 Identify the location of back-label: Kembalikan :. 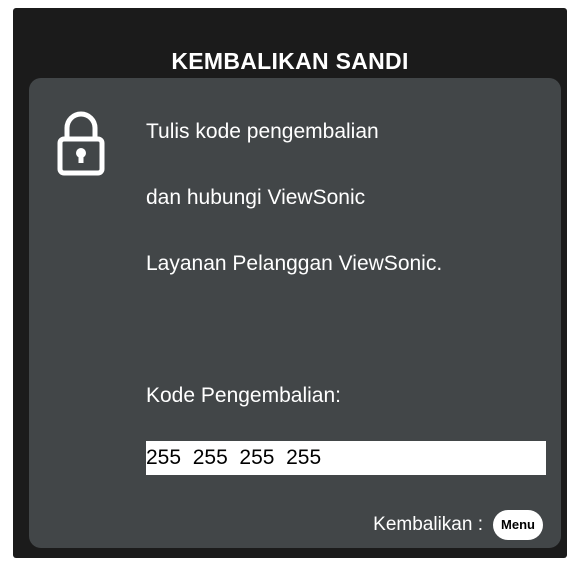
(428, 524).